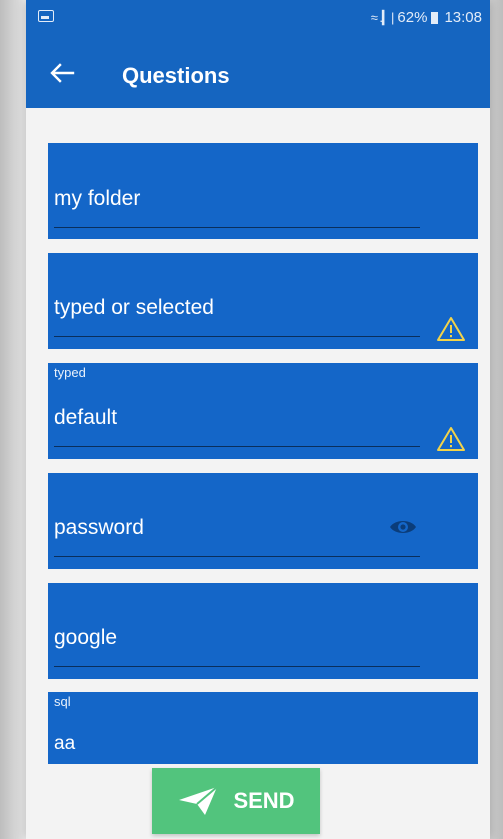 The height and width of the screenshot is (839, 503). What do you see at coordinates (46, 16) in the screenshot?
I see `notification-image-icon` at bounding box center [46, 16].